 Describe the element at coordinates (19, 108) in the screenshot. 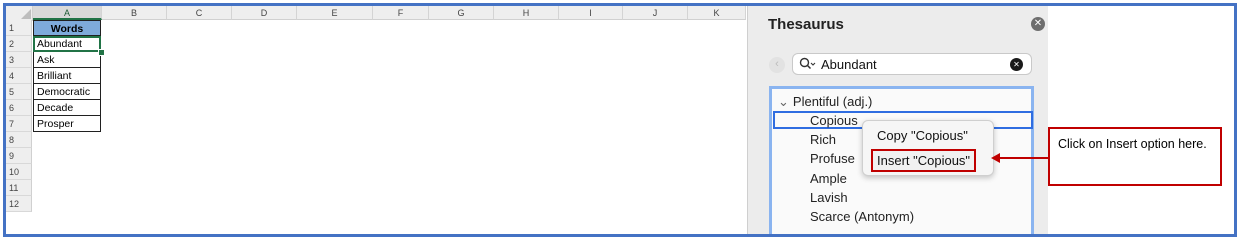

I see `row-header: 6` at that location.